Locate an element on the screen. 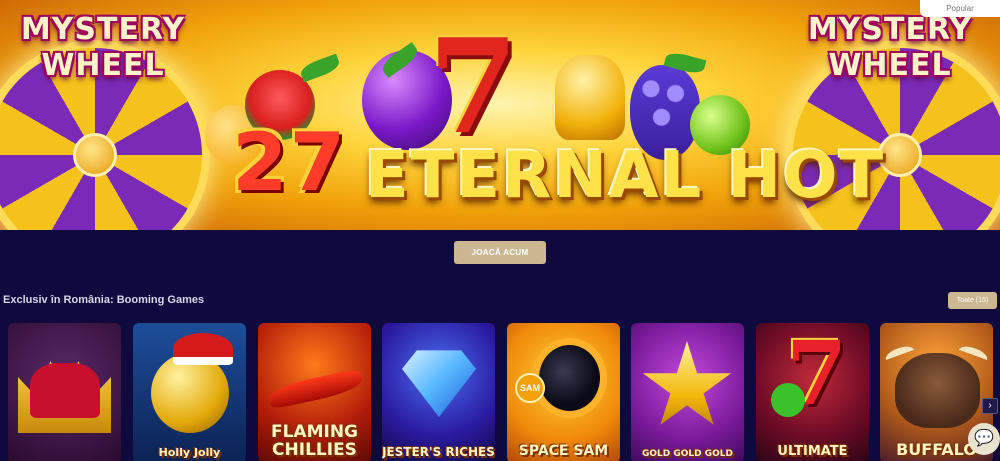  game-title: Holly Jolly is located at coordinates (189, 452).